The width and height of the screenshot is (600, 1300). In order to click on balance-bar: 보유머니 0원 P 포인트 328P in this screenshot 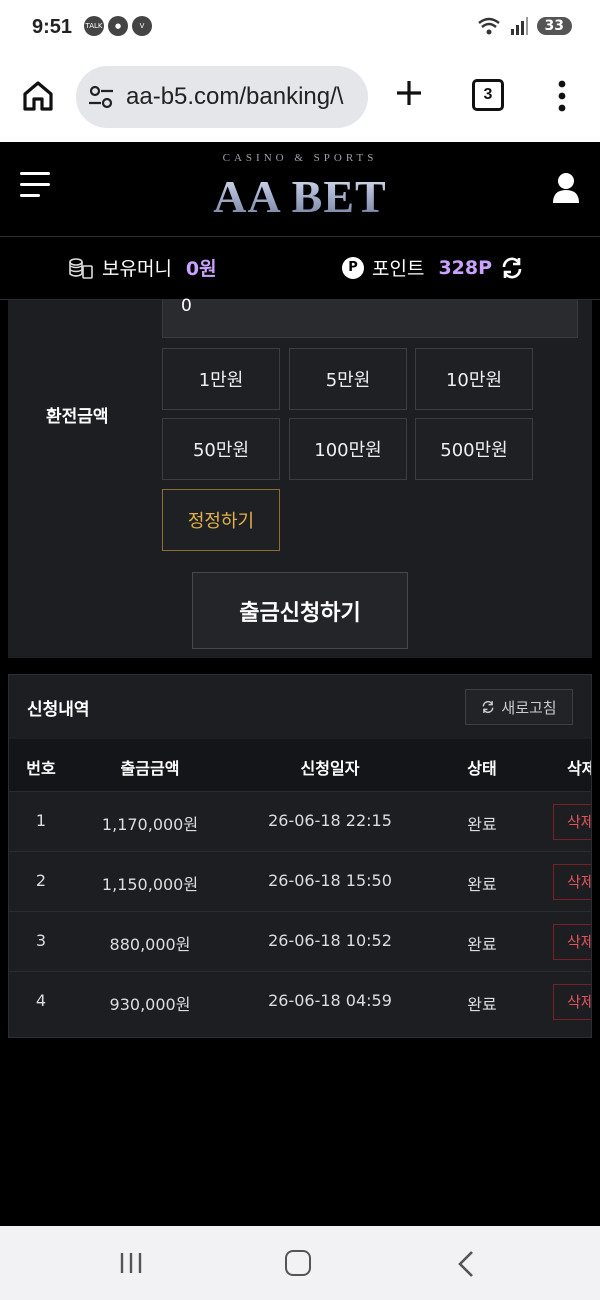, I will do `click(300, 268)`.